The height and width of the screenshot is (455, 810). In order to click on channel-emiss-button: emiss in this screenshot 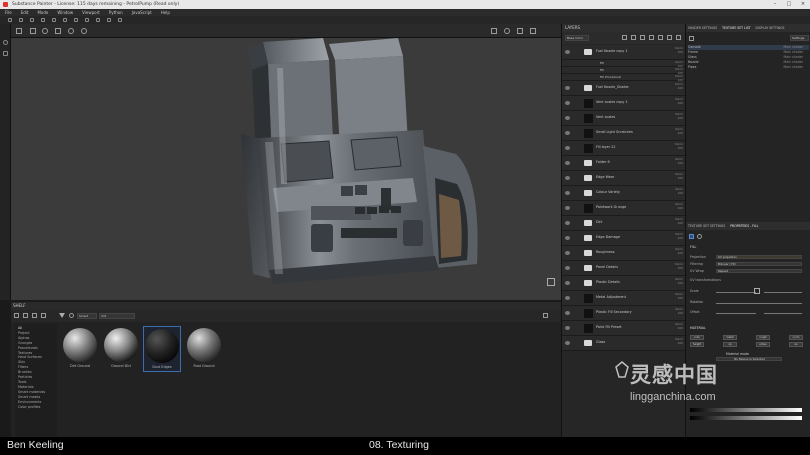, I will do `click(763, 344)`.